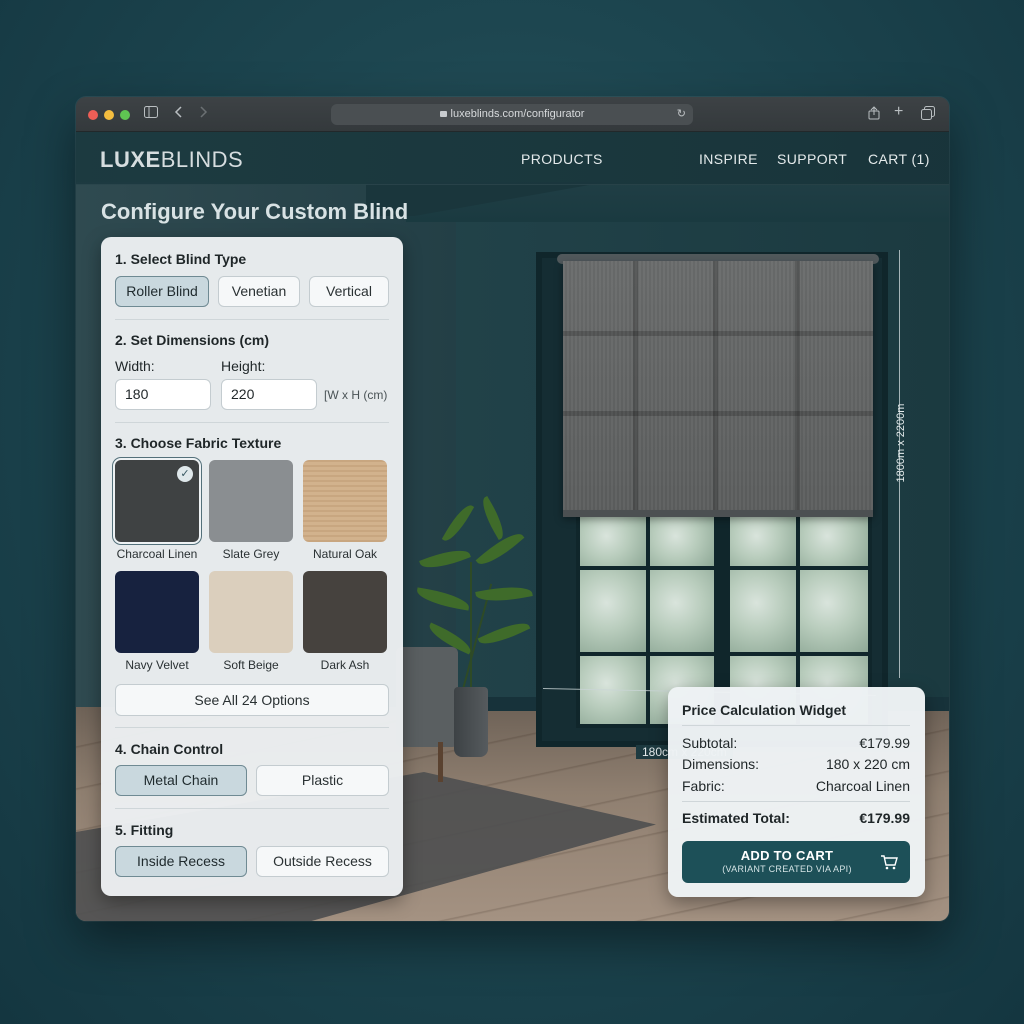 The image size is (1024, 1024). What do you see at coordinates (889, 862) in the screenshot?
I see `cart-icon` at bounding box center [889, 862].